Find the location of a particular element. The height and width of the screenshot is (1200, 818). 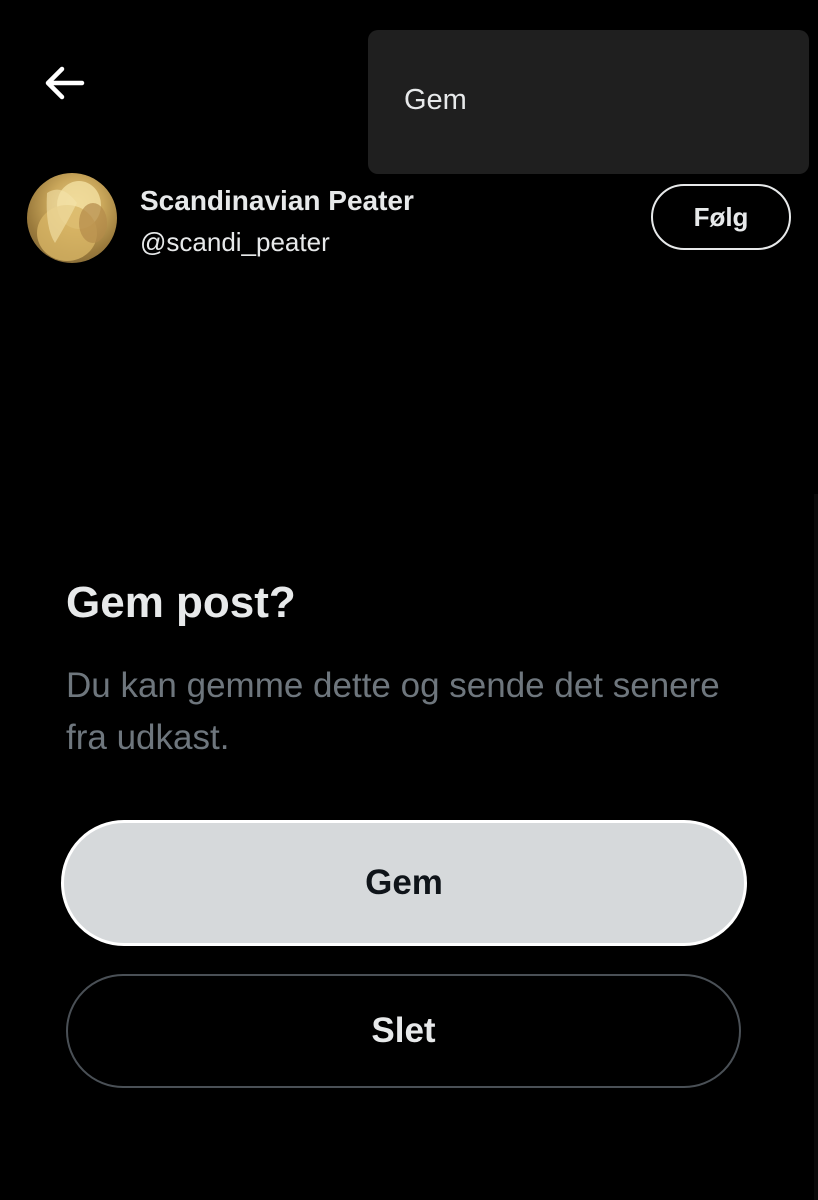

profile-header: Scandinavian Peater @scandi_peater Følg is located at coordinates (409, 219).